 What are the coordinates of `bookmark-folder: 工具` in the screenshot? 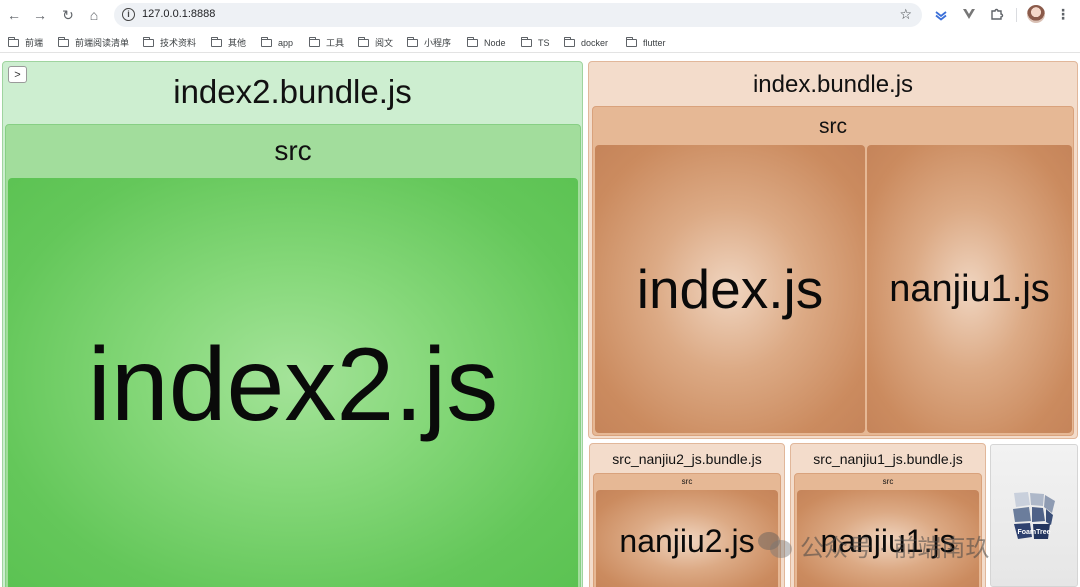 It's located at (326, 42).